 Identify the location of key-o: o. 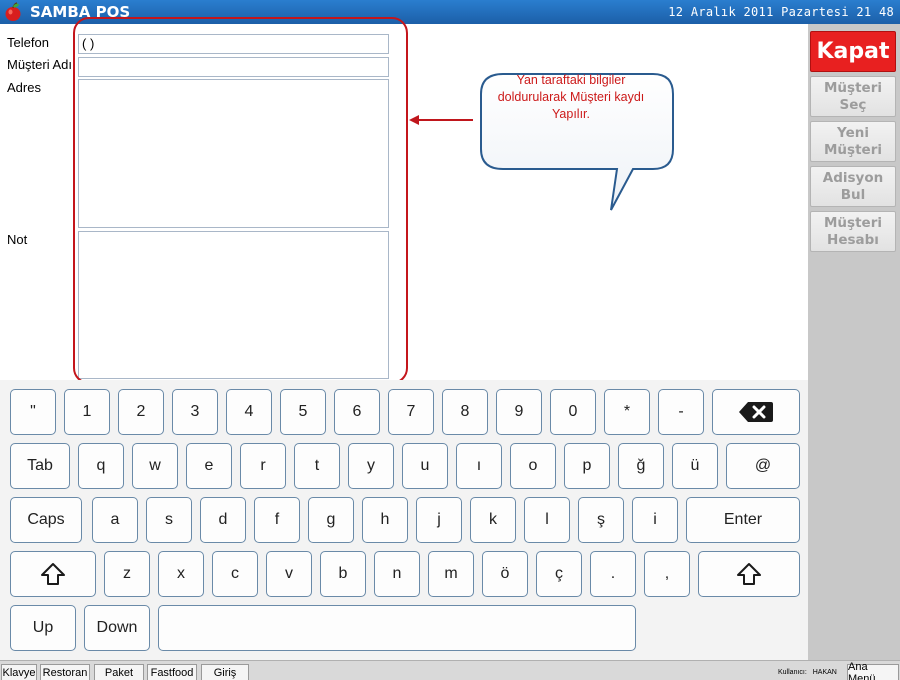
(533, 466).